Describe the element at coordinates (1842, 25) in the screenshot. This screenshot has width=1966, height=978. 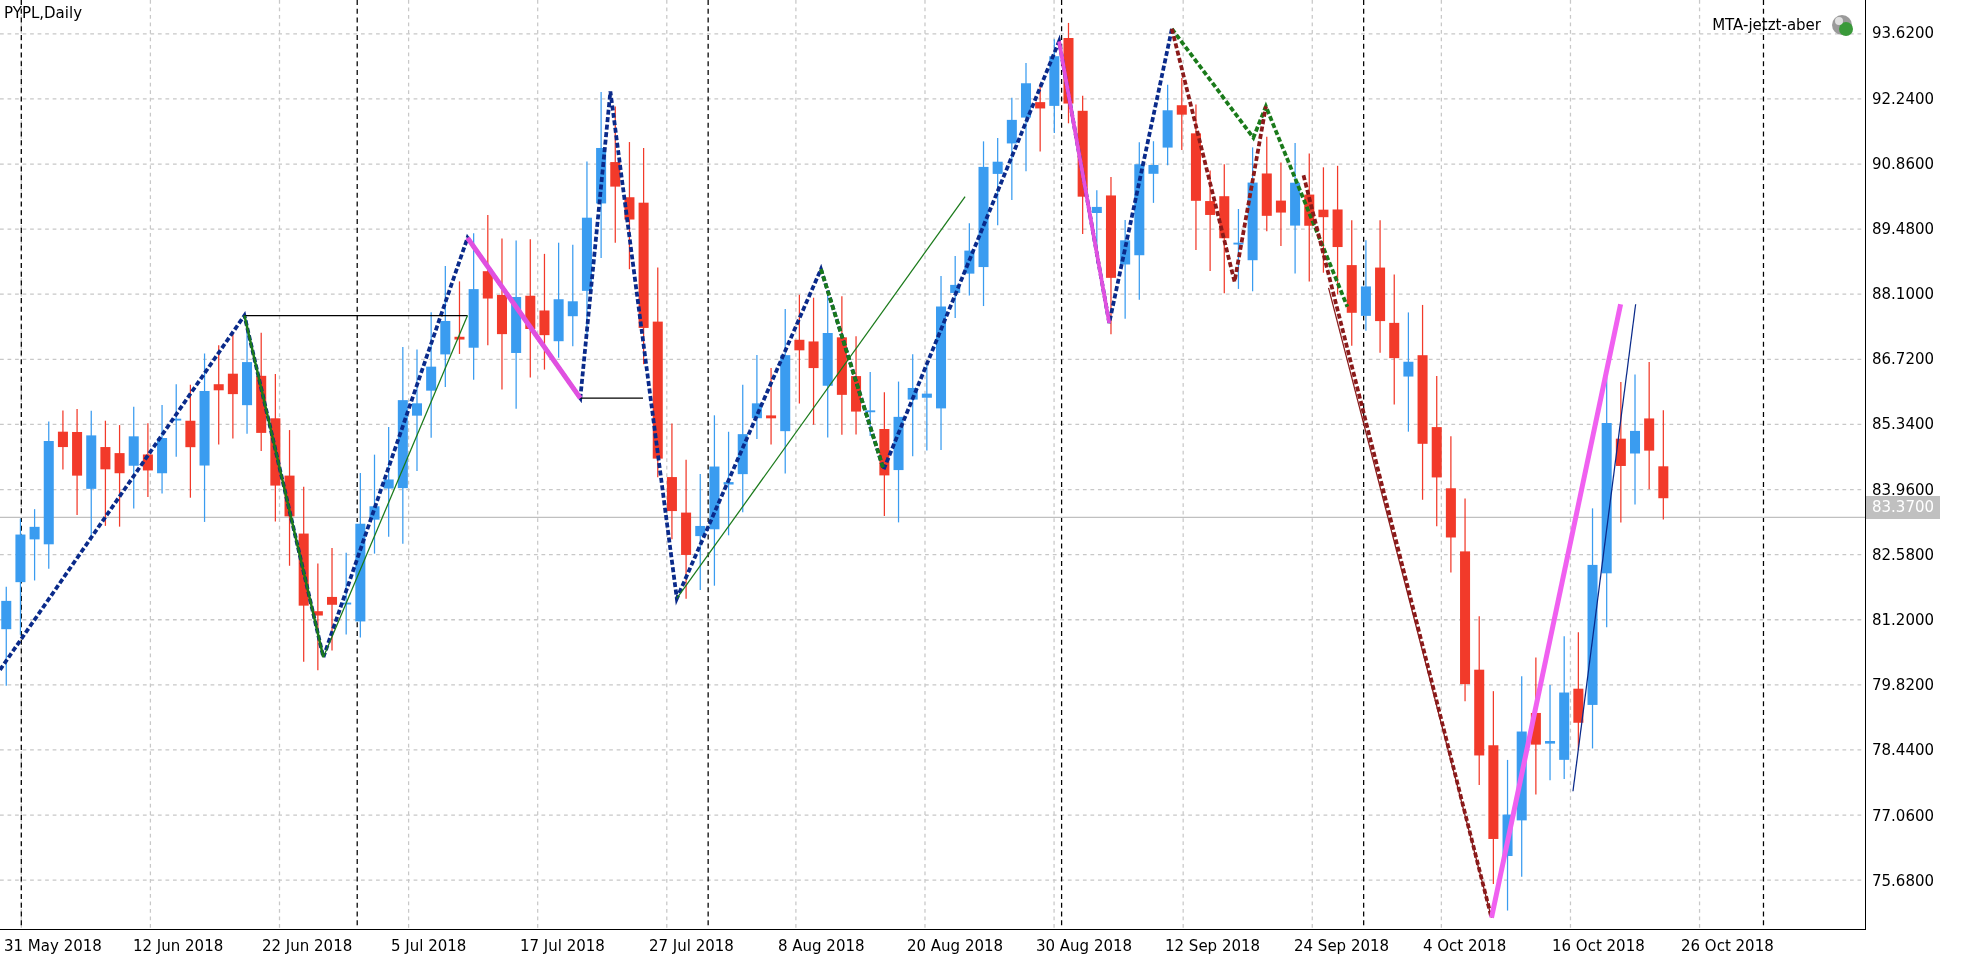
I see `indicator-icon` at that location.